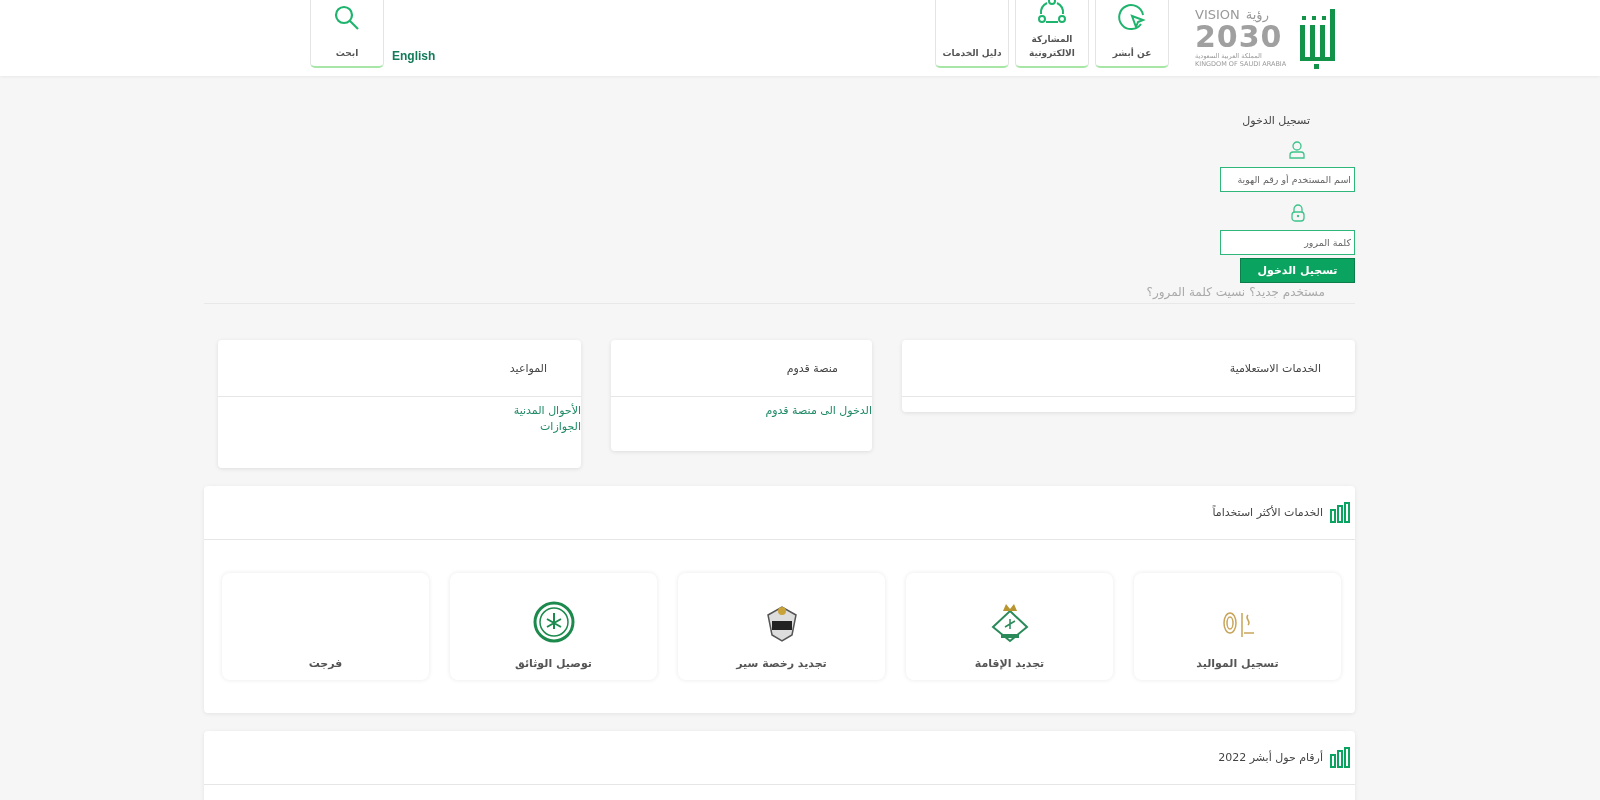  What do you see at coordinates (528, 368) in the screenshot?
I see `card-title: المواعيد` at bounding box center [528, 368].